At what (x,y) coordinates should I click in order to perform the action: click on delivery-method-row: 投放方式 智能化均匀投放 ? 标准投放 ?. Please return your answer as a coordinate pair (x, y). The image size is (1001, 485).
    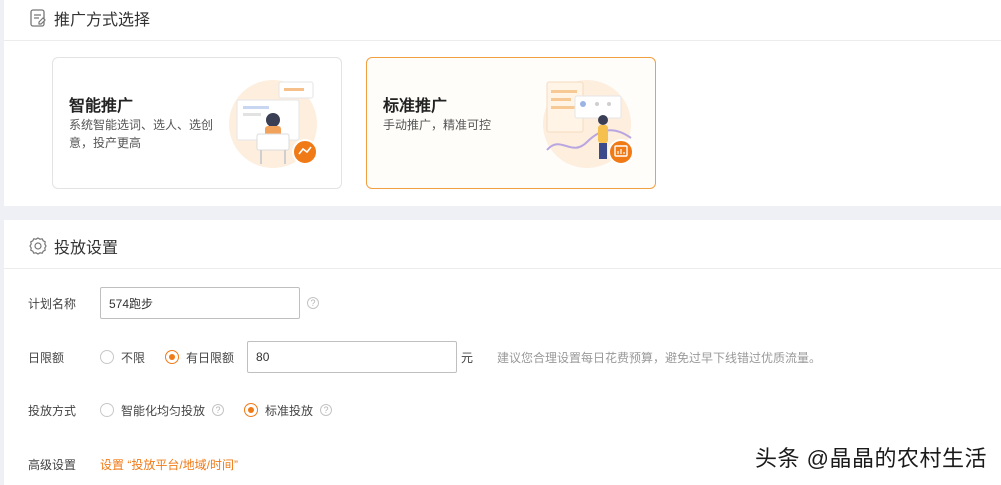
    Looking at the image, I should click on (514, 410).